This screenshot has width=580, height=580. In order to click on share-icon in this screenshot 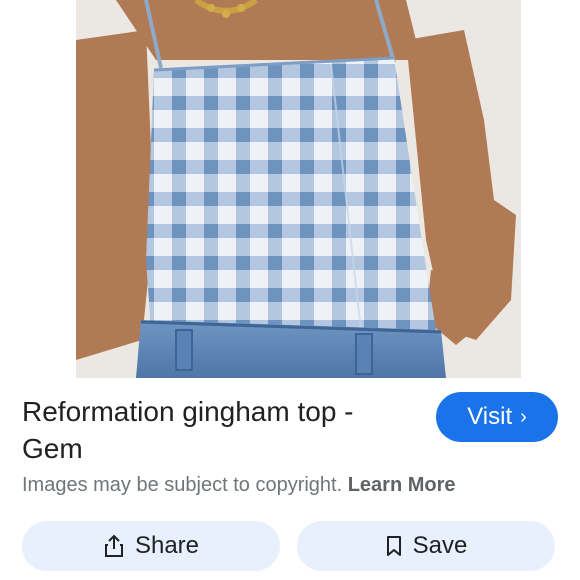, I will do `click(114, 546)`.